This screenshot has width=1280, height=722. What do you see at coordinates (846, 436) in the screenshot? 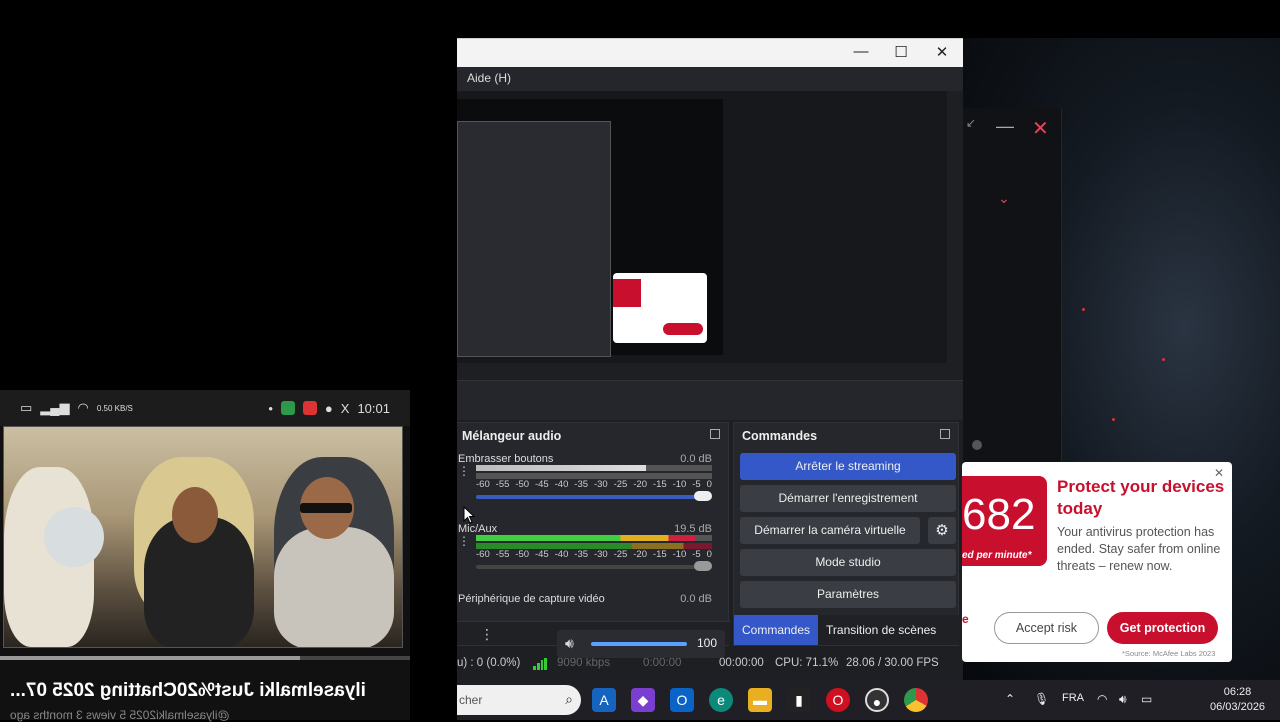
I see `commands-header: Commandes` at bounding box center [846, 436].